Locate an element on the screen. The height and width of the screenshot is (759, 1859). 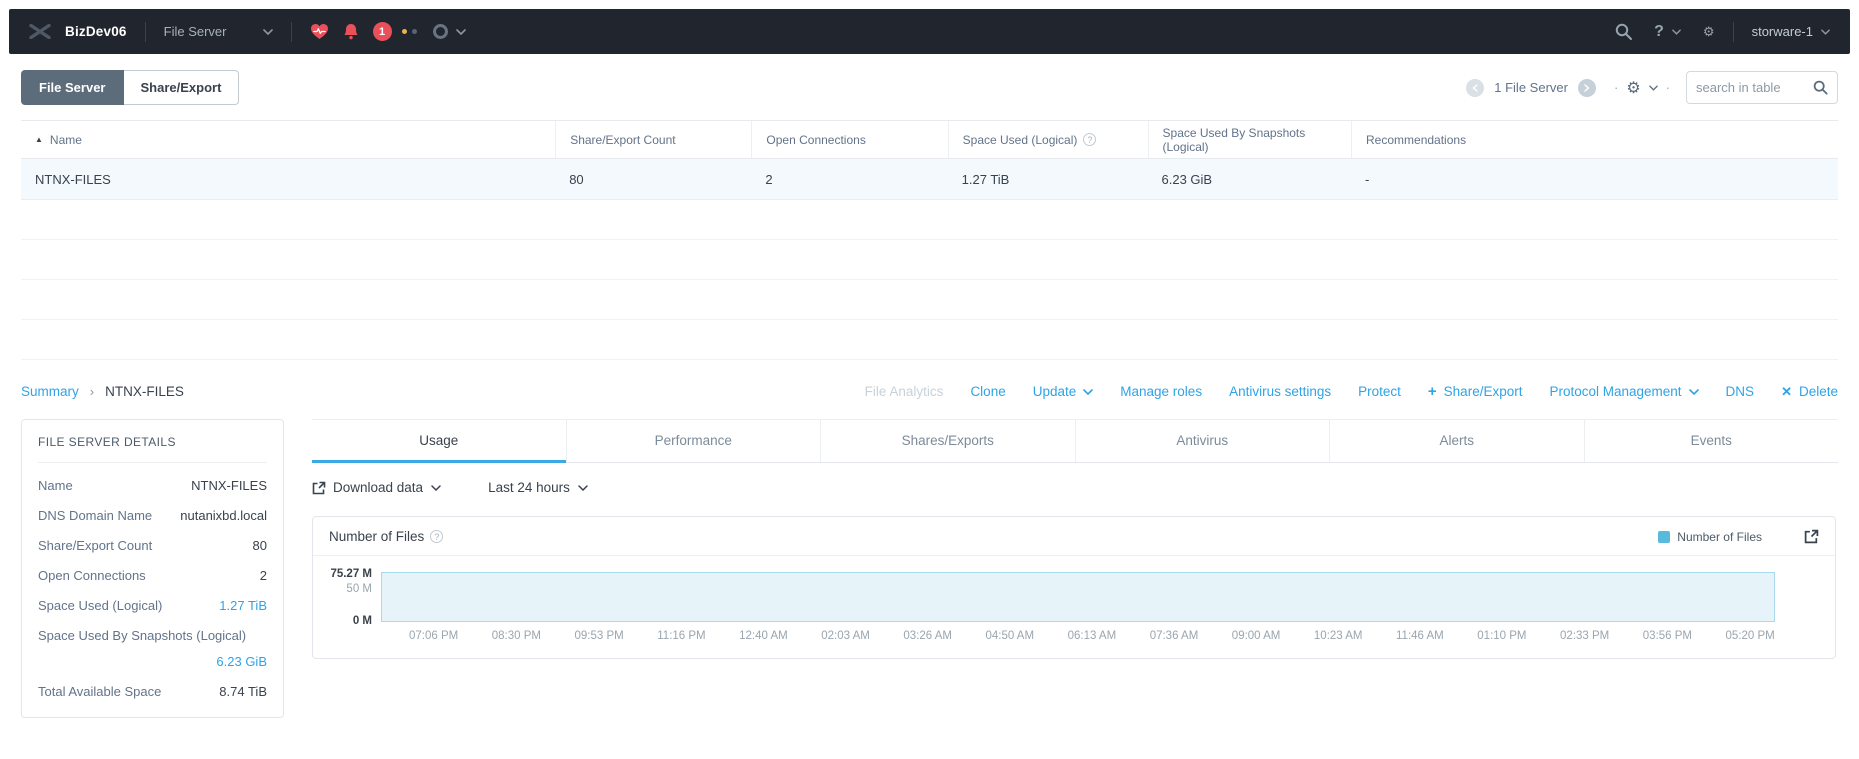
cell-name: NTNX-FILES is located at coordinates (288, 179).